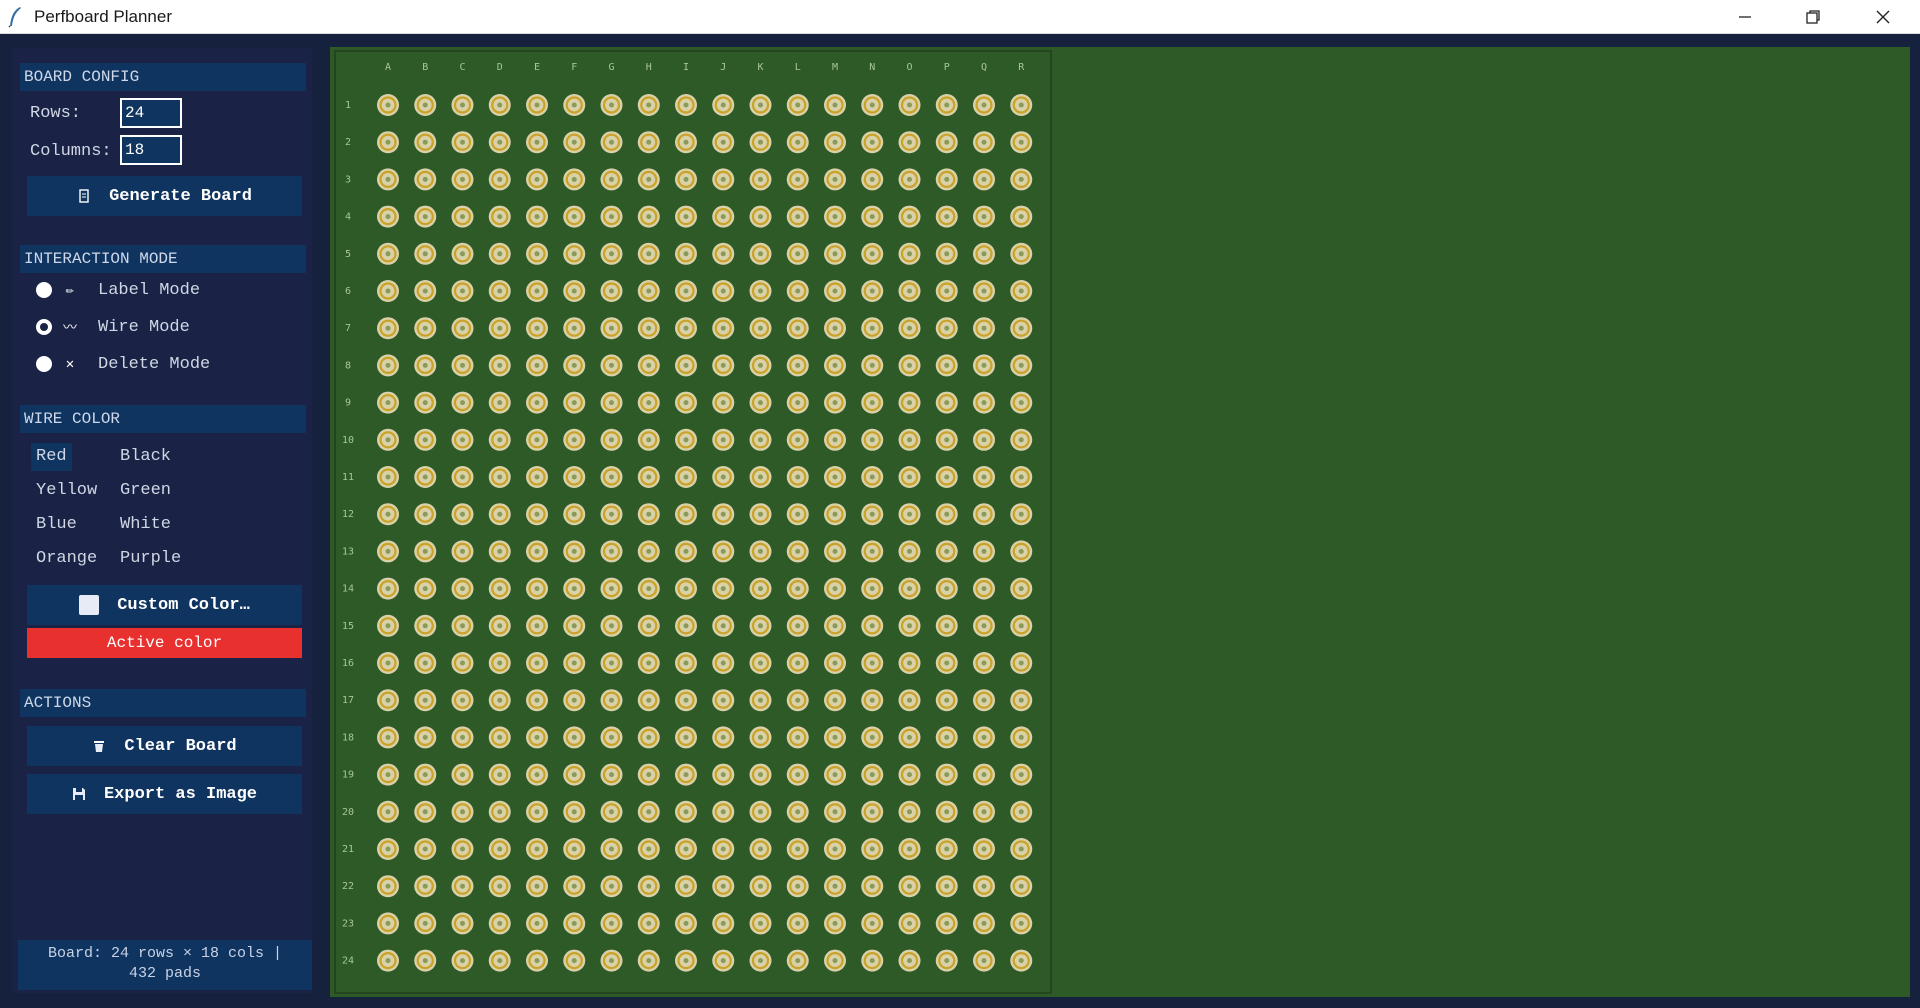 This screenshot has width=1920, height=1008. I want to click on pad-B2, so click(425, 142).